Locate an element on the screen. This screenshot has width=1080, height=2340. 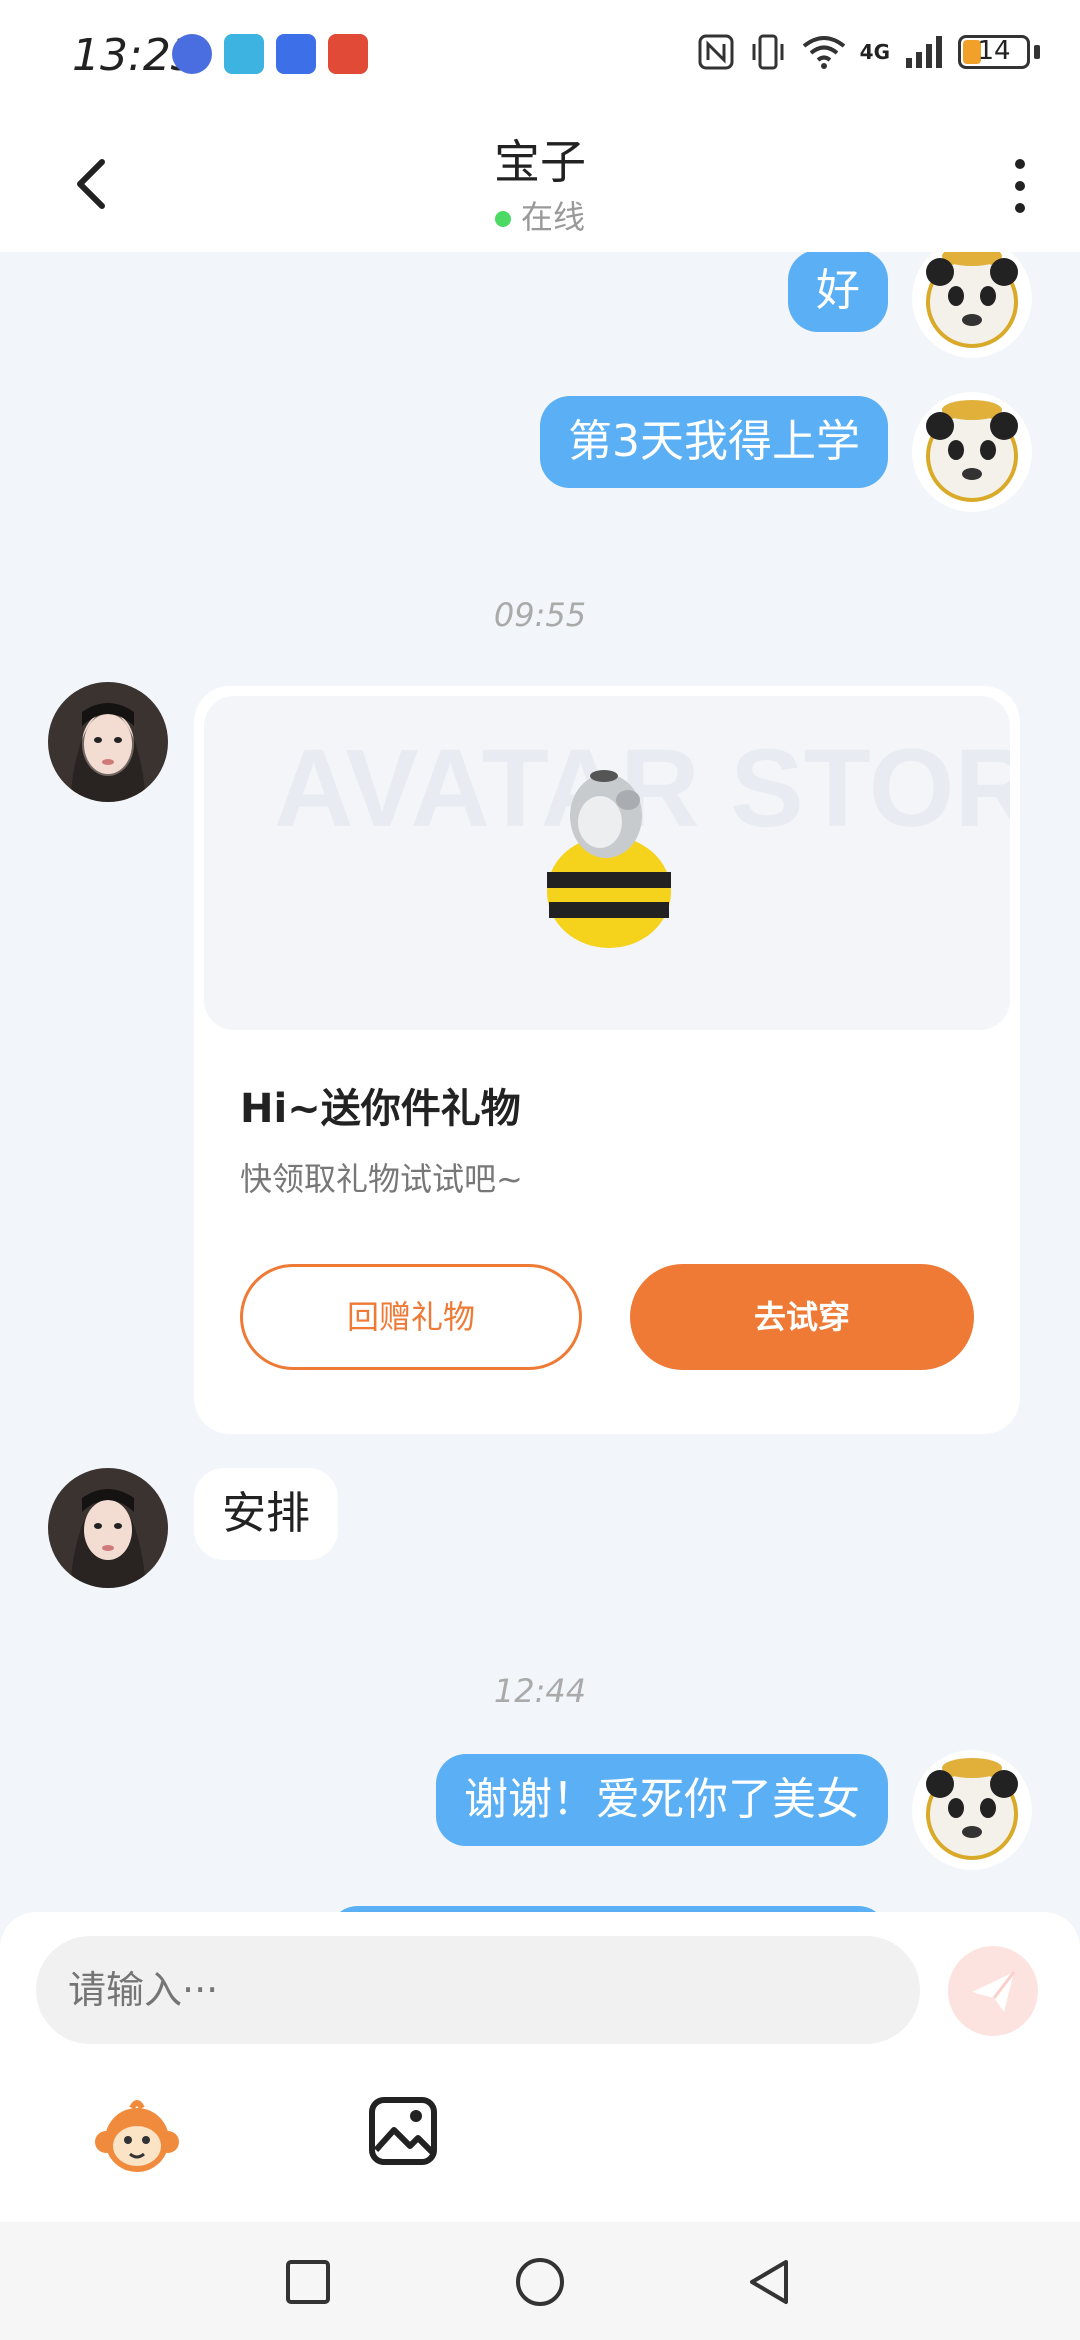
gift-image: AVATAR STORE is located at coordinates (607, 863).